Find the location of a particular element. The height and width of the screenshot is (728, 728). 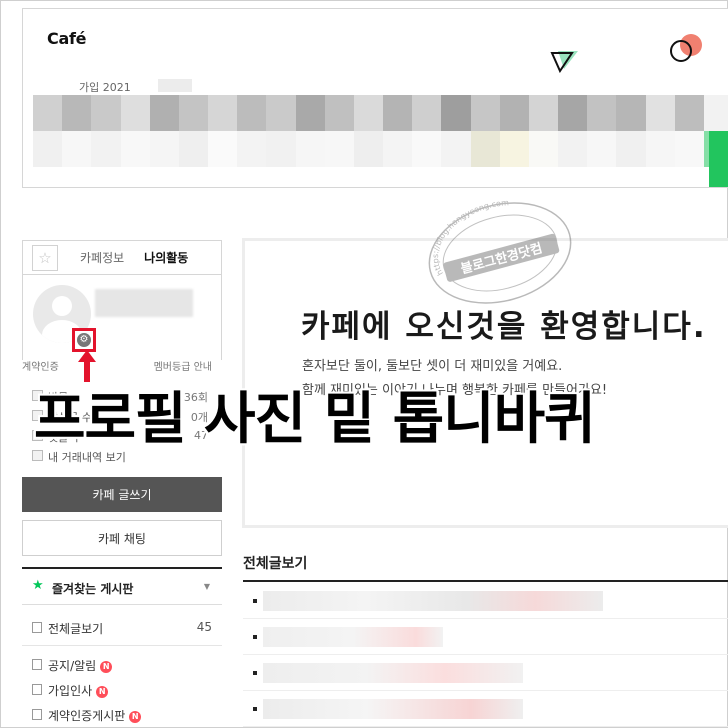

chevron-down-icon: ▼ is located at coordinates (207, 586).